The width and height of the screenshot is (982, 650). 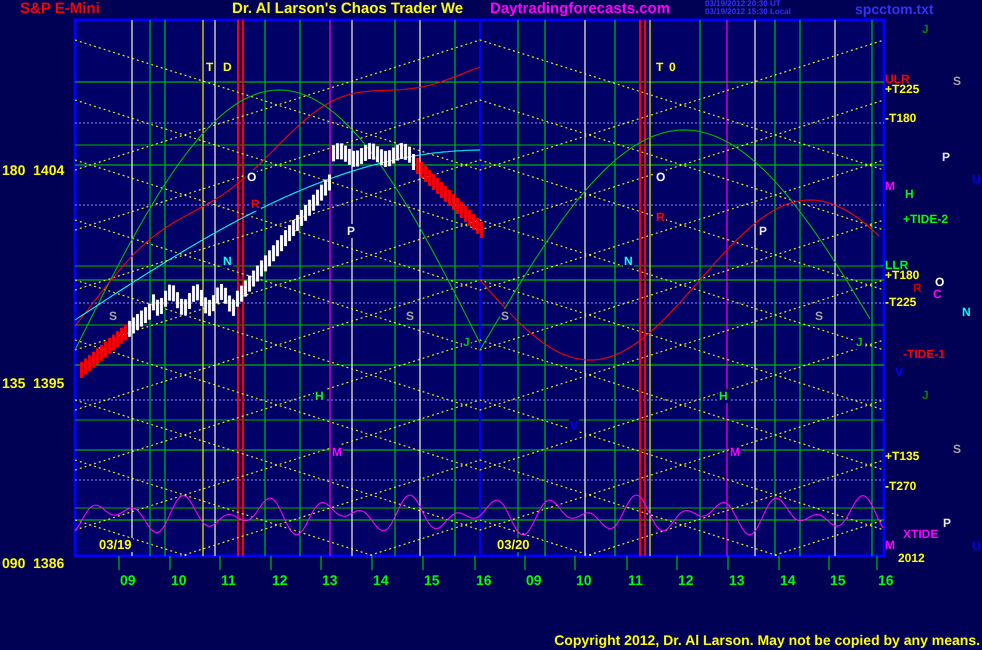 I want to click on side-marker: +T135, so click(x=902, y=456).